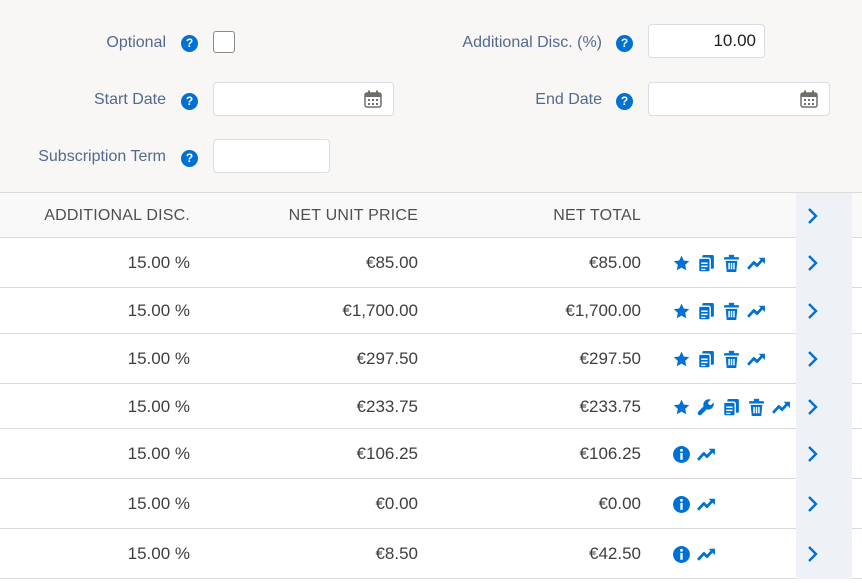 The image size is (862, 583). I want to click on cell-net-total: €233.75, so click(610, 406).